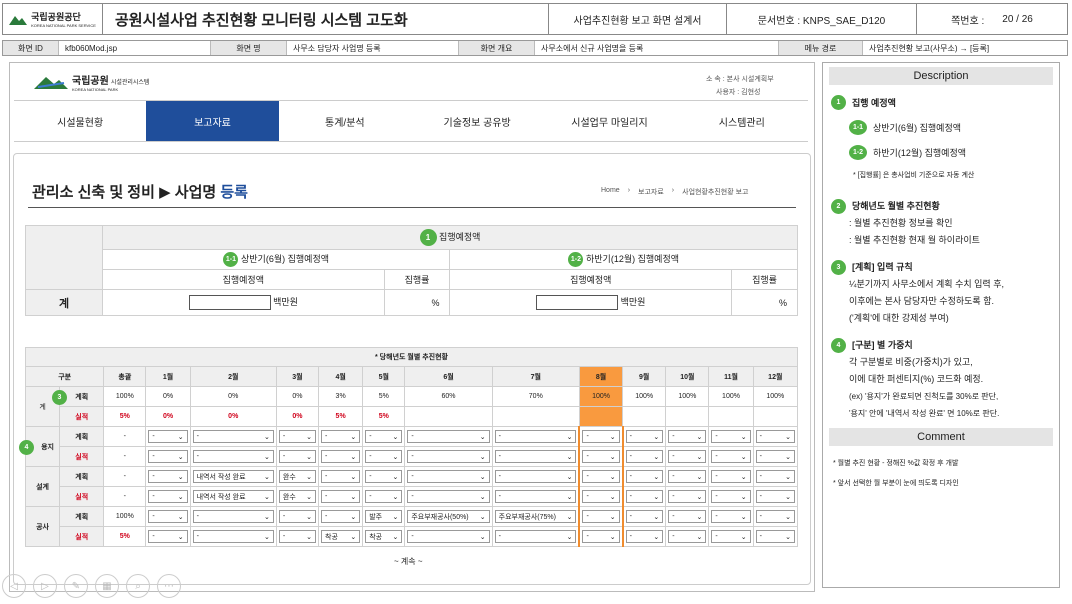  I want to click on design-actual-m1-select: - ⌄, so click(168, 496).